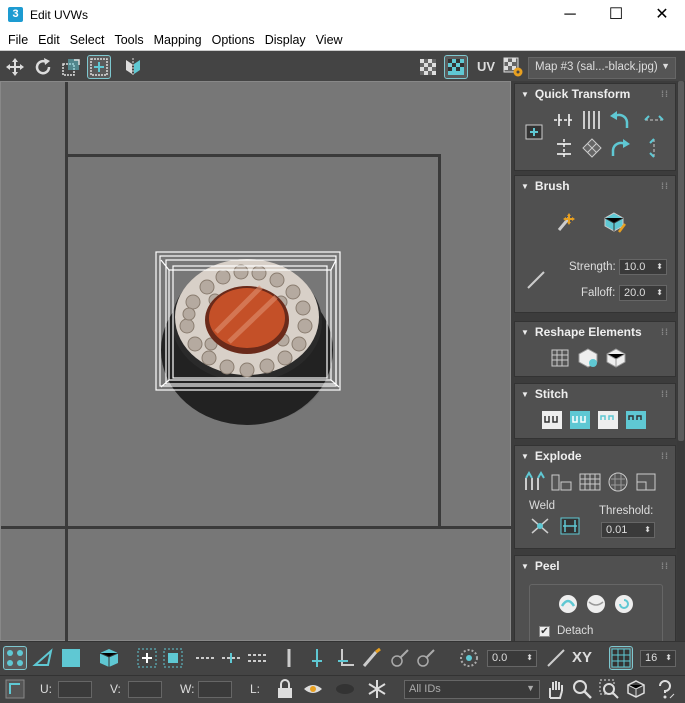 This screenshot has width=685, height=703. What do you see at coordinates (596, 604) in the screenshot?
I see `peel-mode-icon` at bounding box center [596, 604].